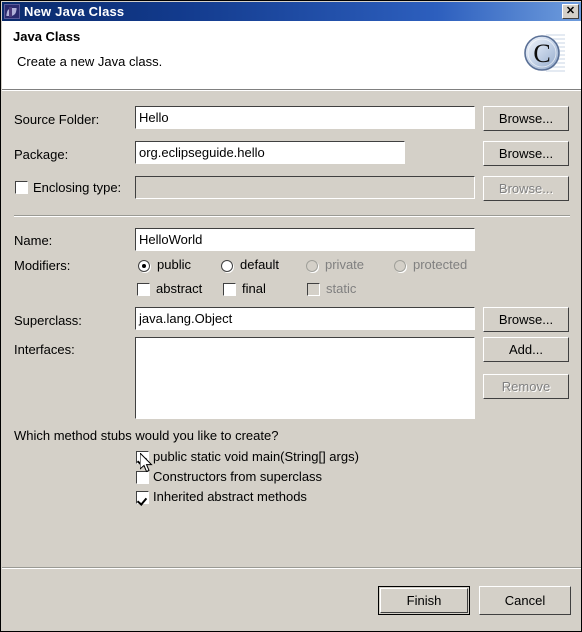  I want to click on enclosing-type-input, so click(305, 187).